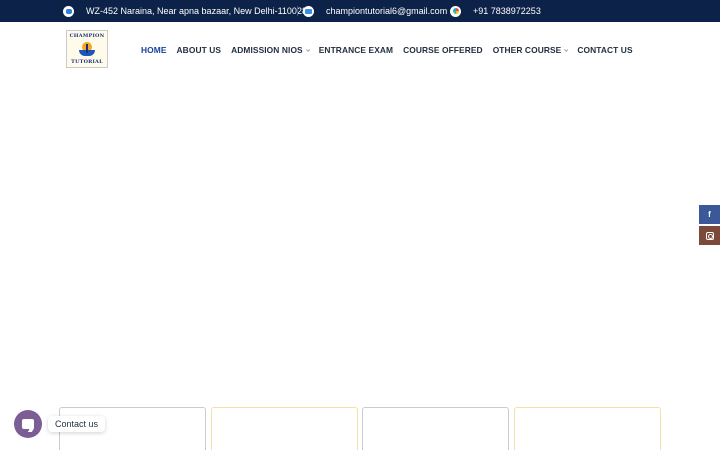 This screenshot has height=450, width=720. I want to click on nav-item-label: ADMISSION NIOS, so click(267, 50).